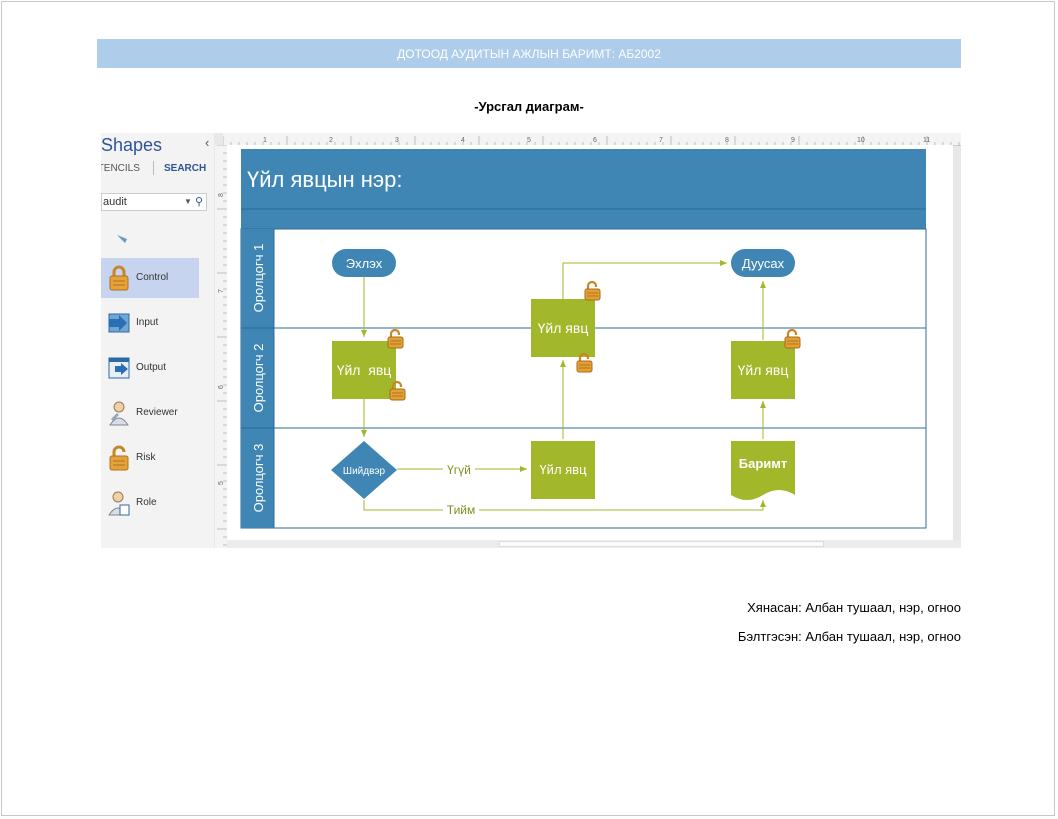 The image size is (1058, 819). I want to click on shape-item-output: Output, so click(150, 368).